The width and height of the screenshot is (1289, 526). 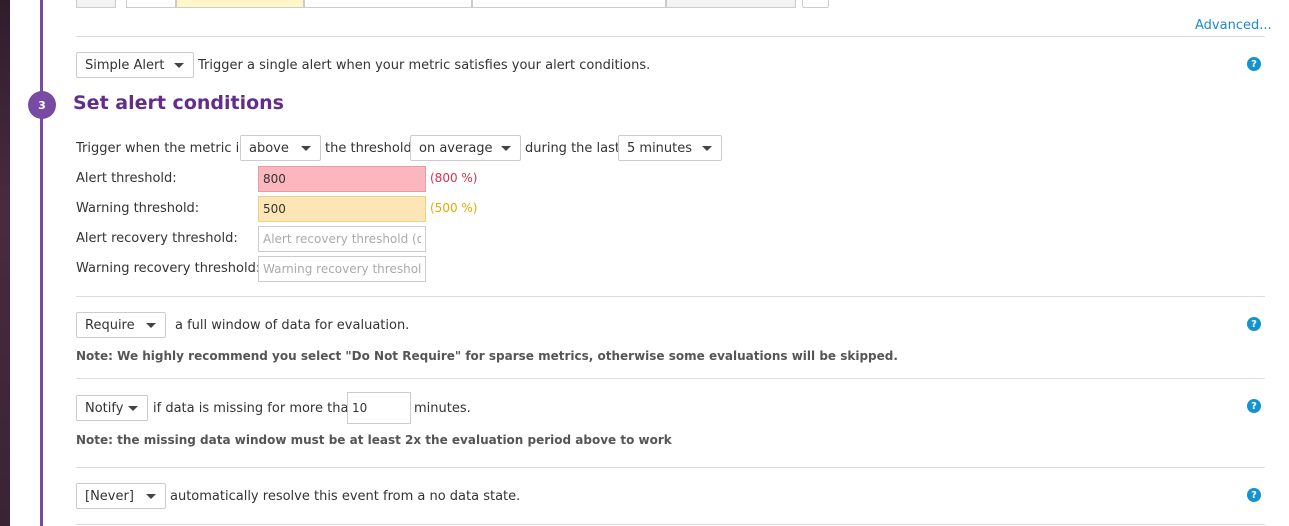 What do you see at coordinates (454, 208) in the screenshot?
I see `warning-threshold-percent: (500 %)` at bounding box center [454, 208].